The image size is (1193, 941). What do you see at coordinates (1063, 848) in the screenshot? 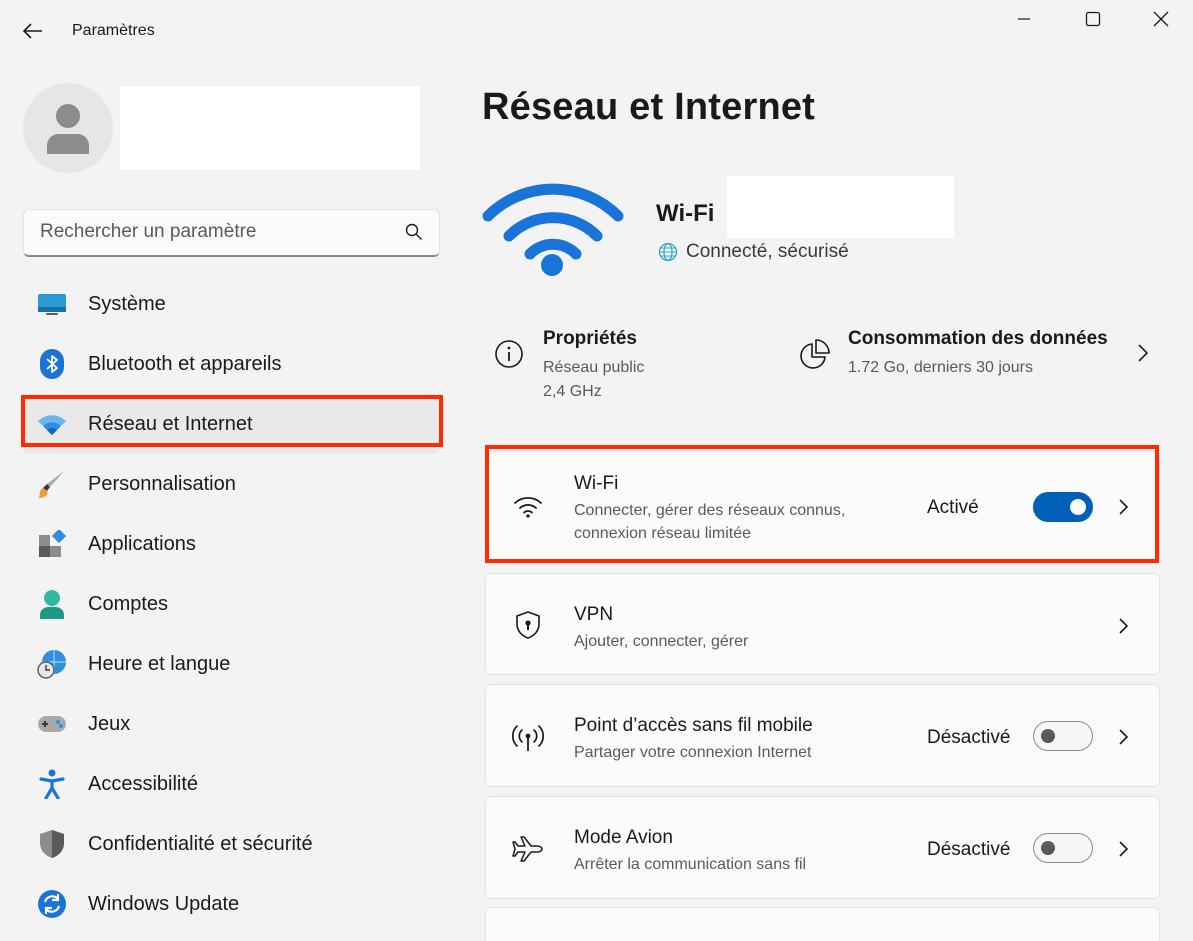
I see `airplane-mode-toggle` at bounding box center [1063, 848].